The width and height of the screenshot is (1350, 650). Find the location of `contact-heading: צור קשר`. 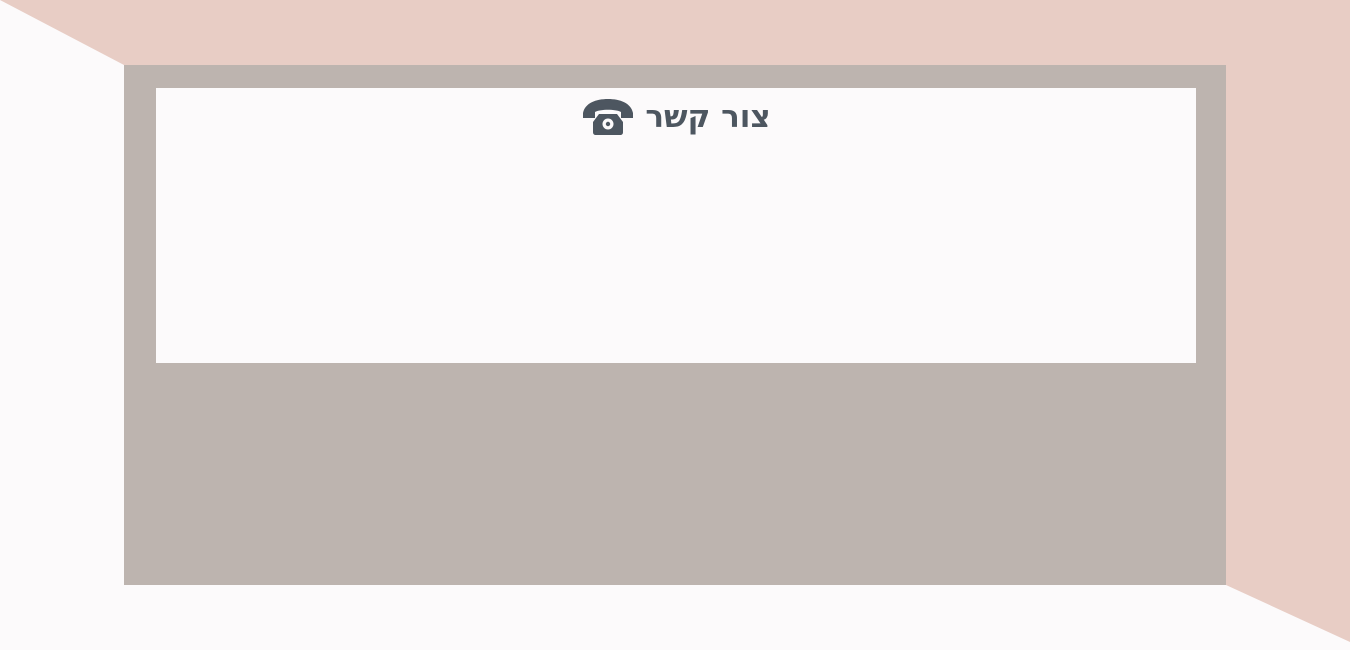

contact-heading: צור קשר is located at coordinates (676, 117).